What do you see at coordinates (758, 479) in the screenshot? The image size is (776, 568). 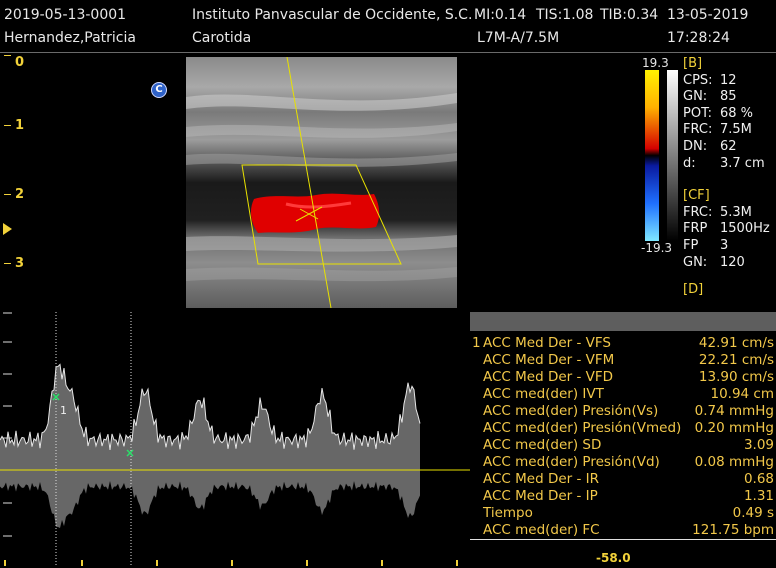 I see `measurement-value: 0.68` at bounding box center [758, 479].